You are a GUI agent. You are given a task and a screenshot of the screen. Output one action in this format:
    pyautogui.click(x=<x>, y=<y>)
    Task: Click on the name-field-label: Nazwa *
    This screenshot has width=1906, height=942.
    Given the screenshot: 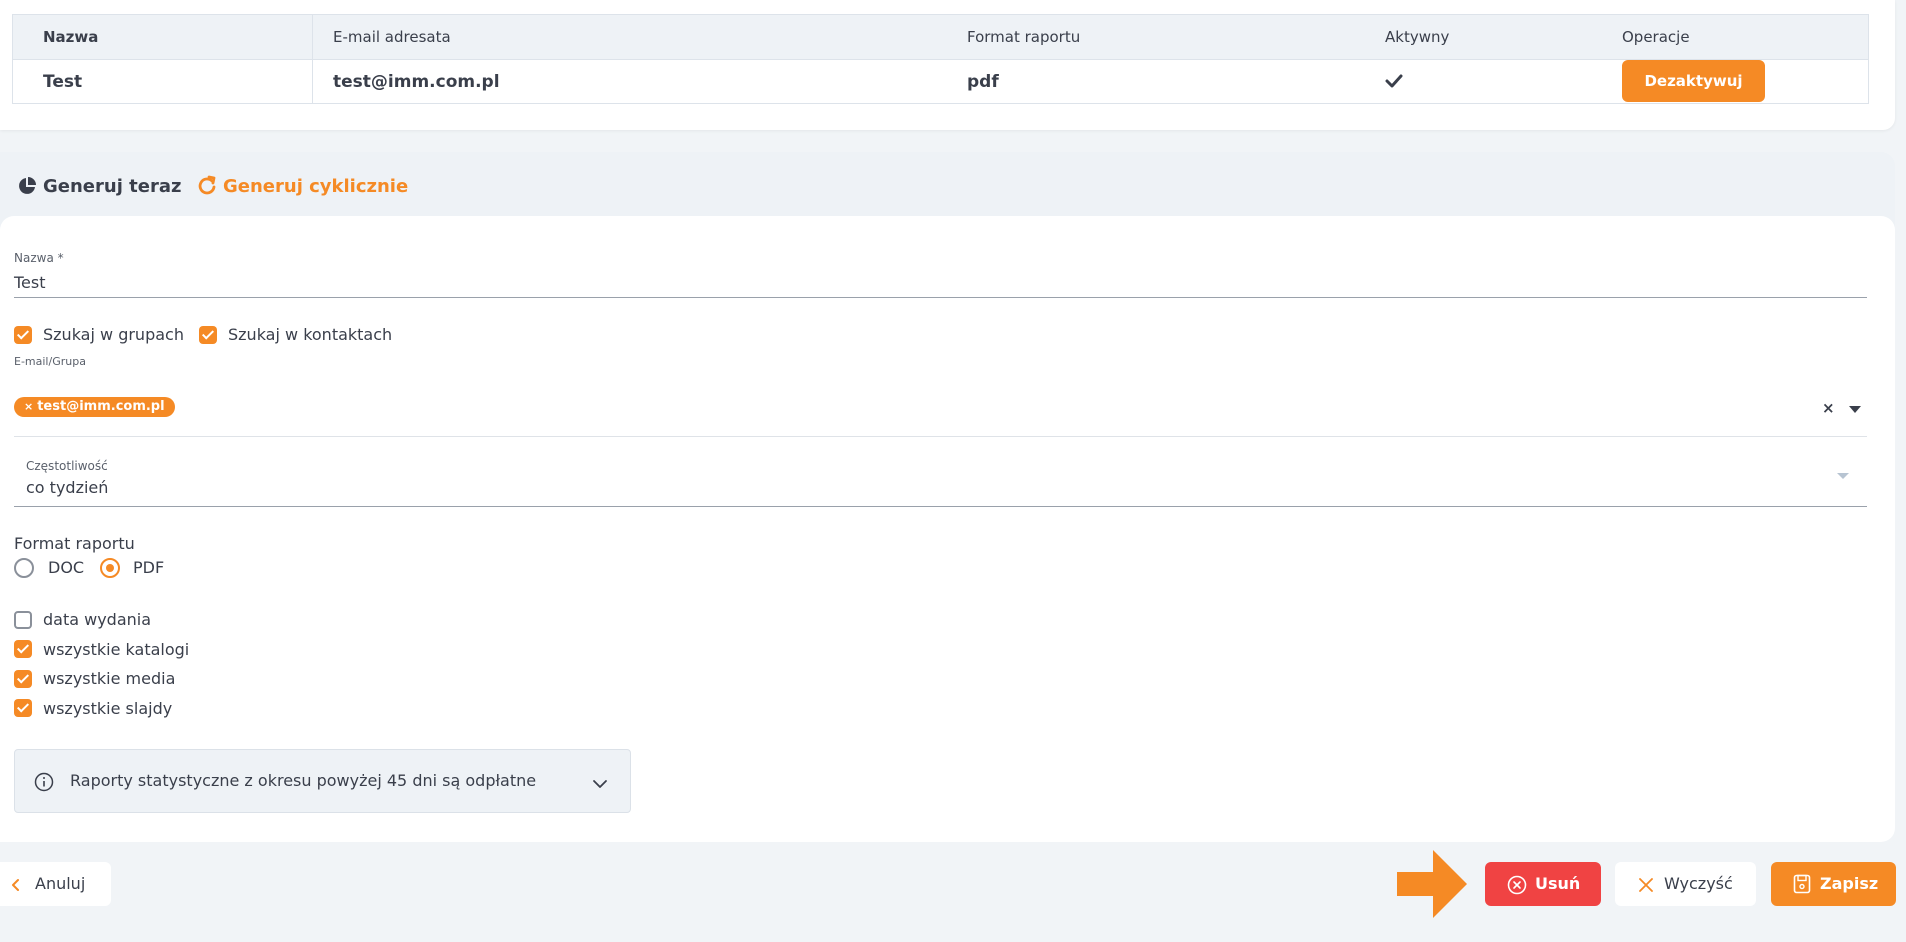 What is the action you would take?
    pyautogui.click(x=39, y=258)
    